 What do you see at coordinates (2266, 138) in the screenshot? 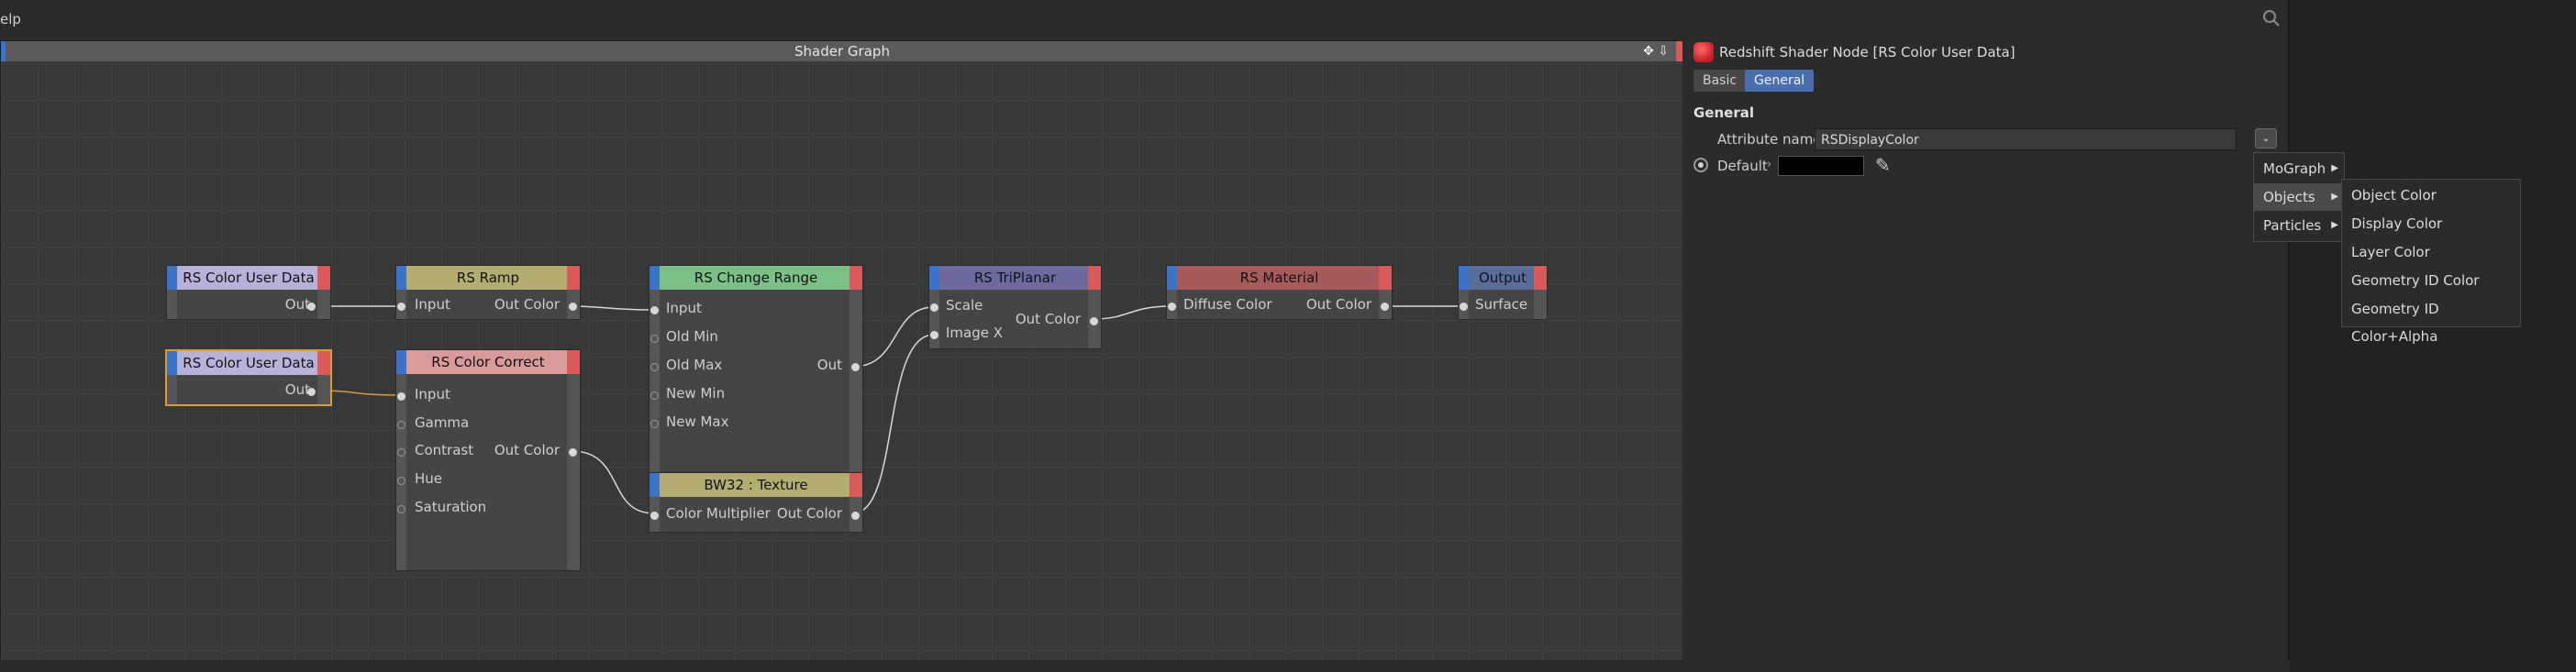
I see `chevron-down-icon: ⌄` at bounding box center [2266, 138].